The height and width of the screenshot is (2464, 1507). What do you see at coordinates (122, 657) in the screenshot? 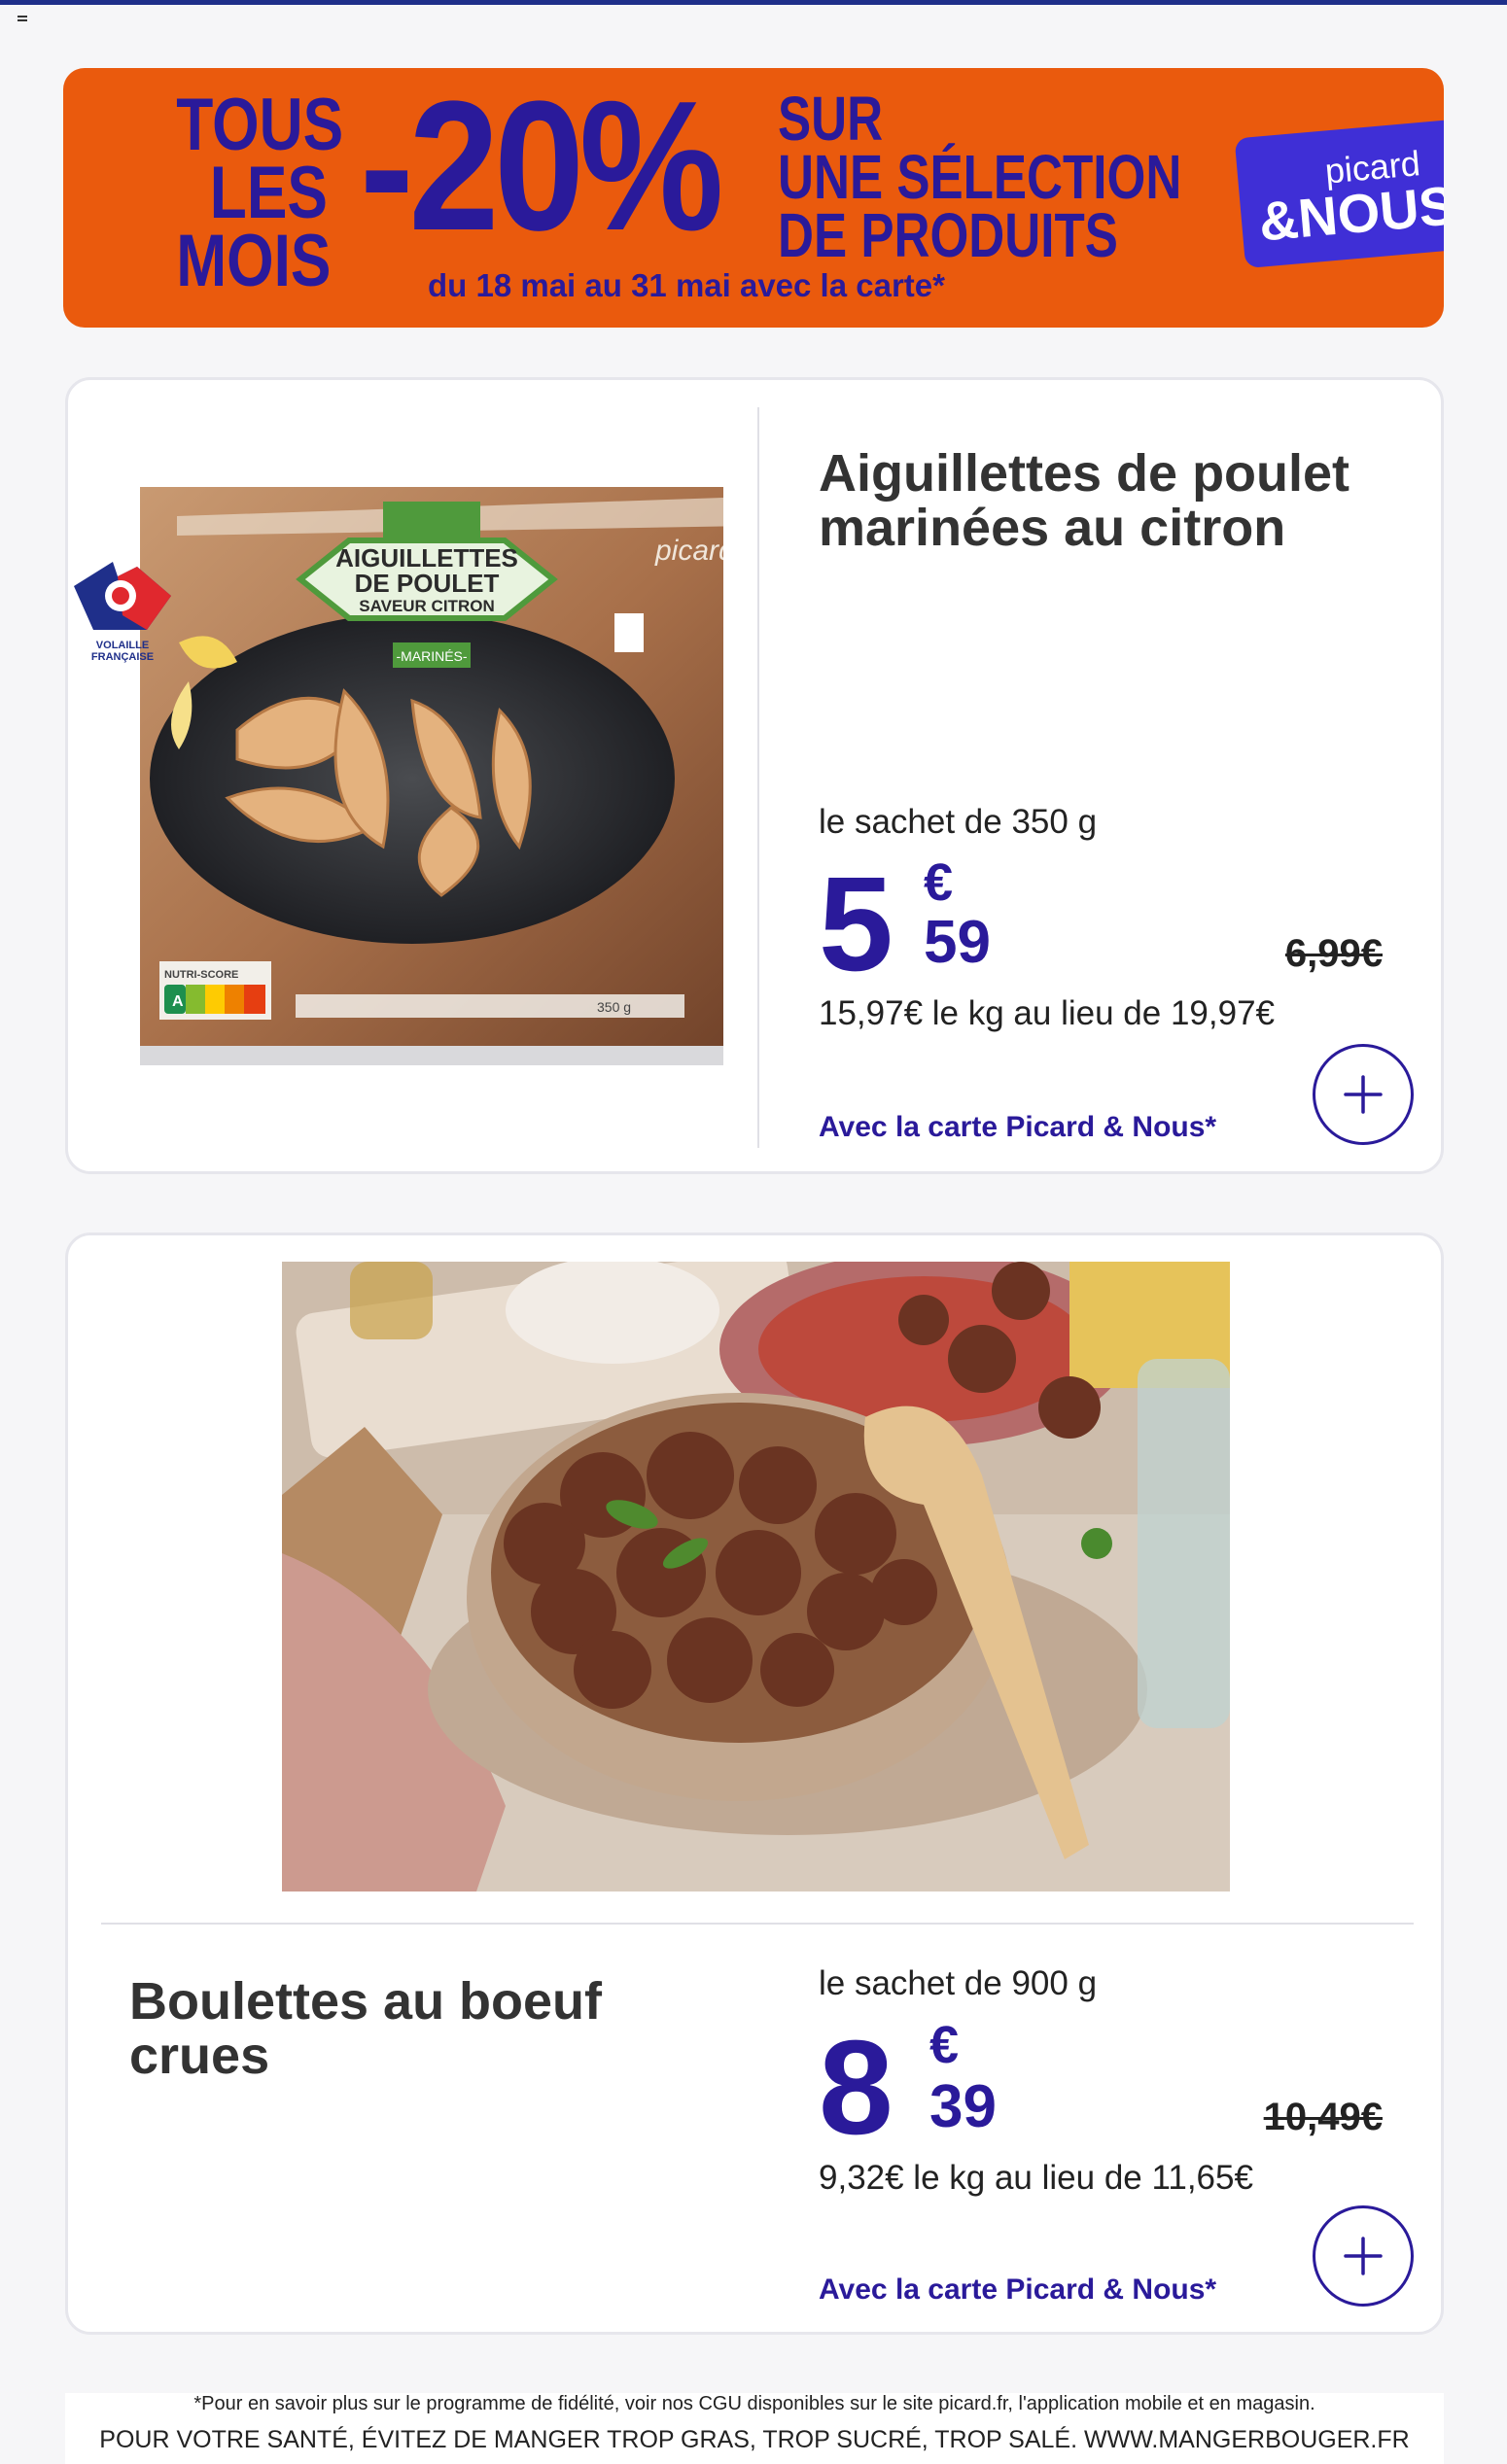
I see `badge-line2: FRANÇAISE` at bounding box center [122, 657].